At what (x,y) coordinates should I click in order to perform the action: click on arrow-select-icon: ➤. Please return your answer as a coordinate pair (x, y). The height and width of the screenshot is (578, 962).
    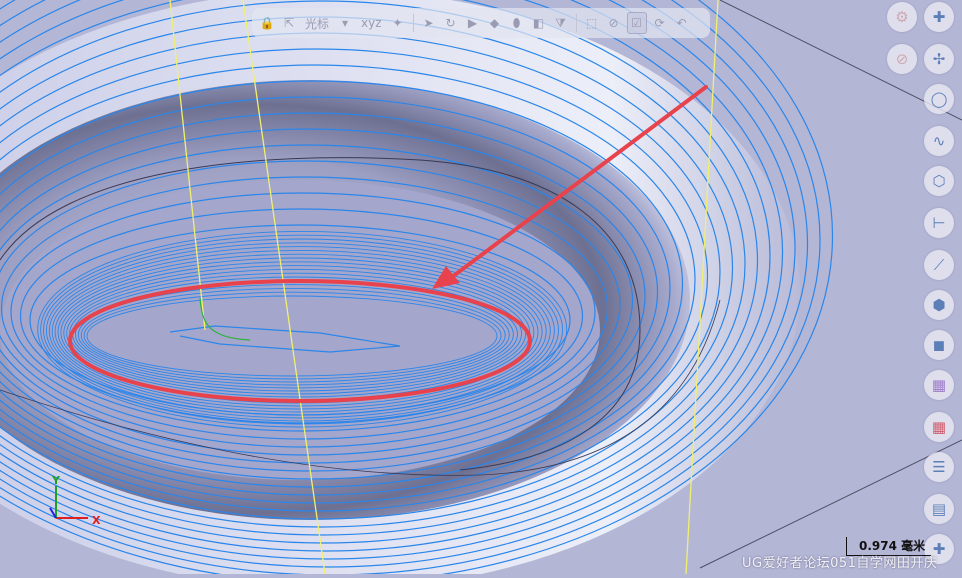
    Looking at the image, I should click on (429, 23).